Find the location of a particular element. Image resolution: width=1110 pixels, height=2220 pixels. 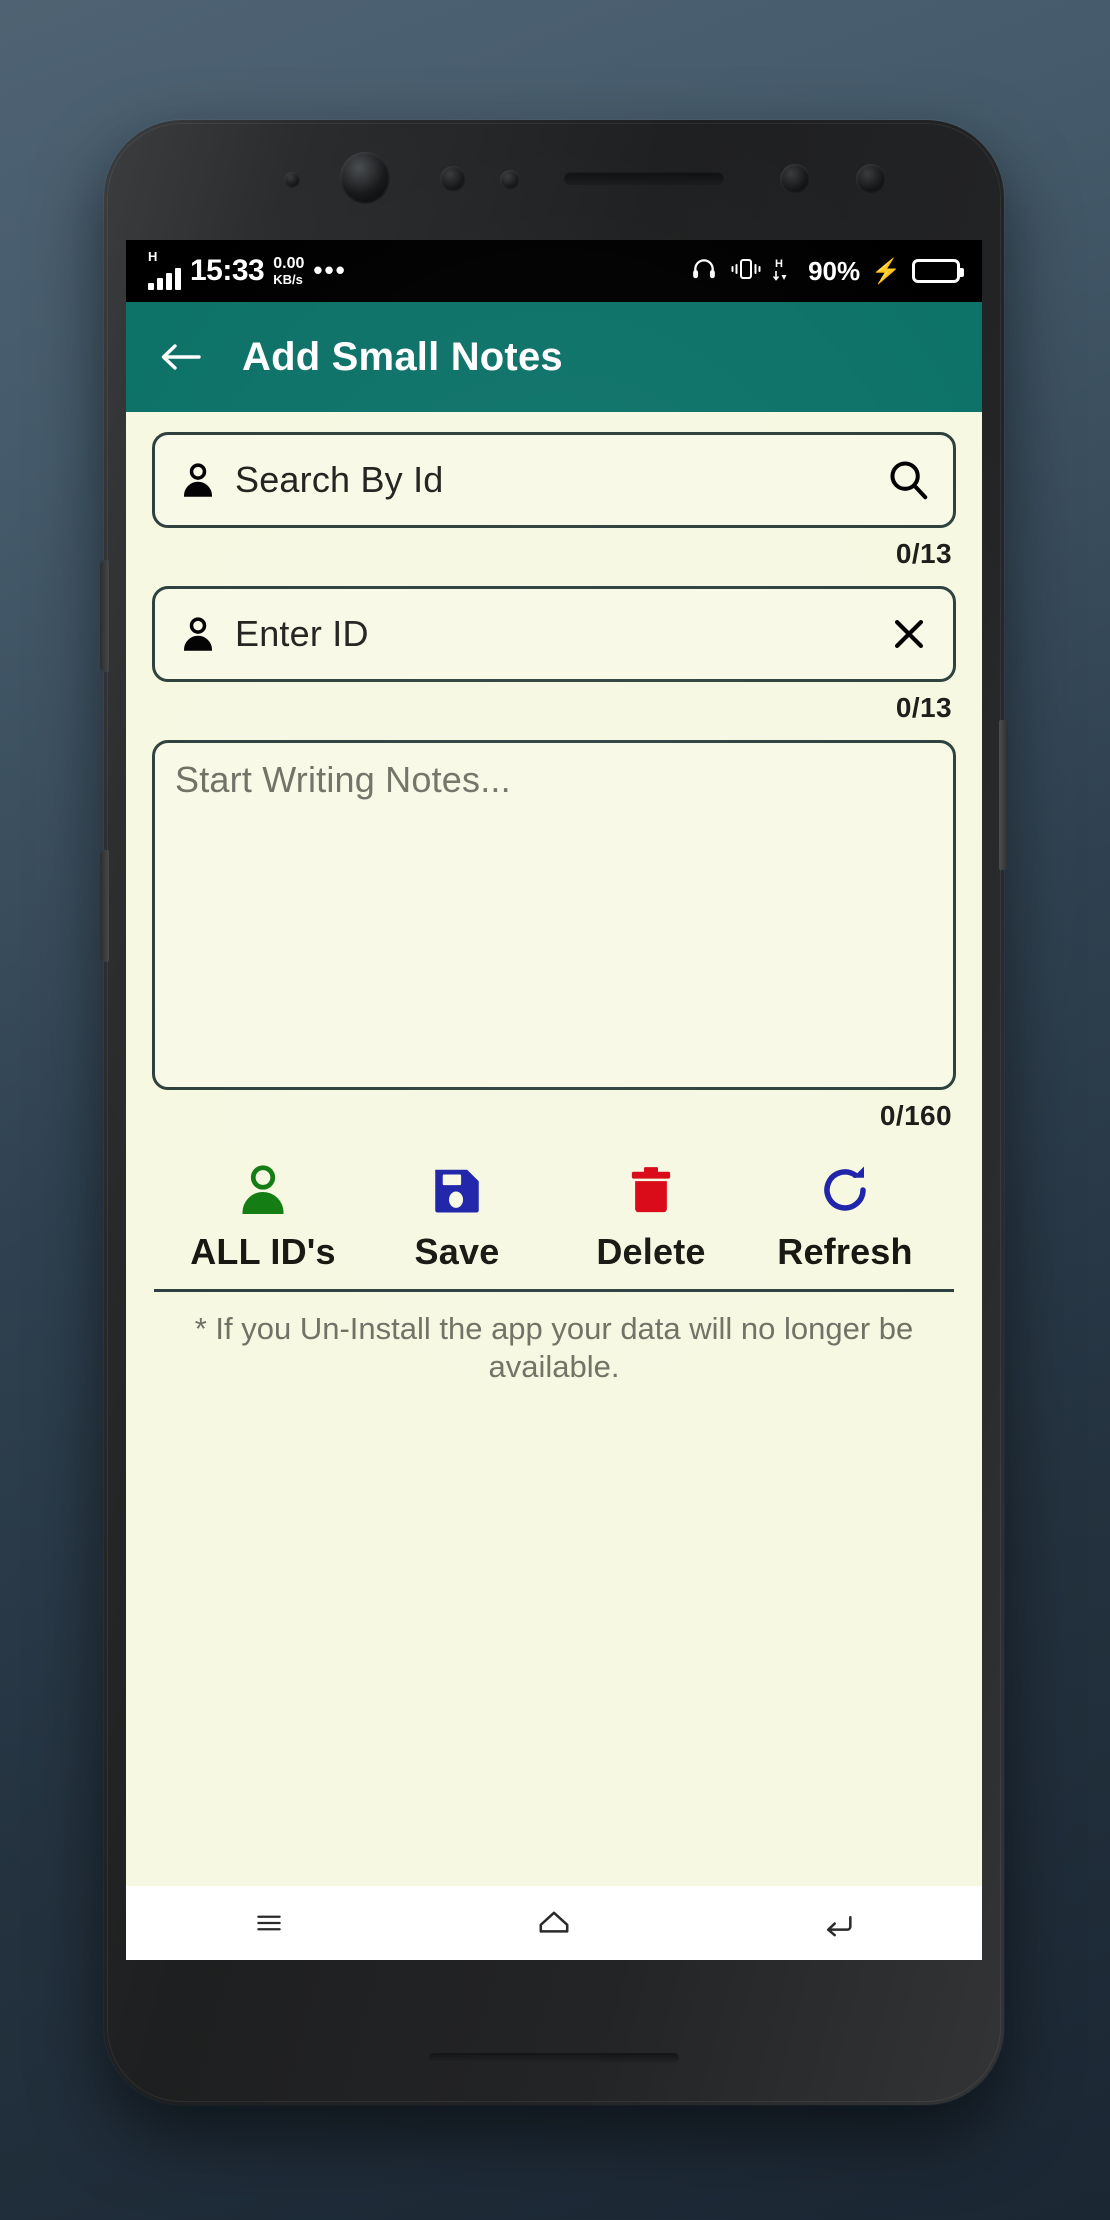

bottom-speaker is located at coordinates (554, 2058).